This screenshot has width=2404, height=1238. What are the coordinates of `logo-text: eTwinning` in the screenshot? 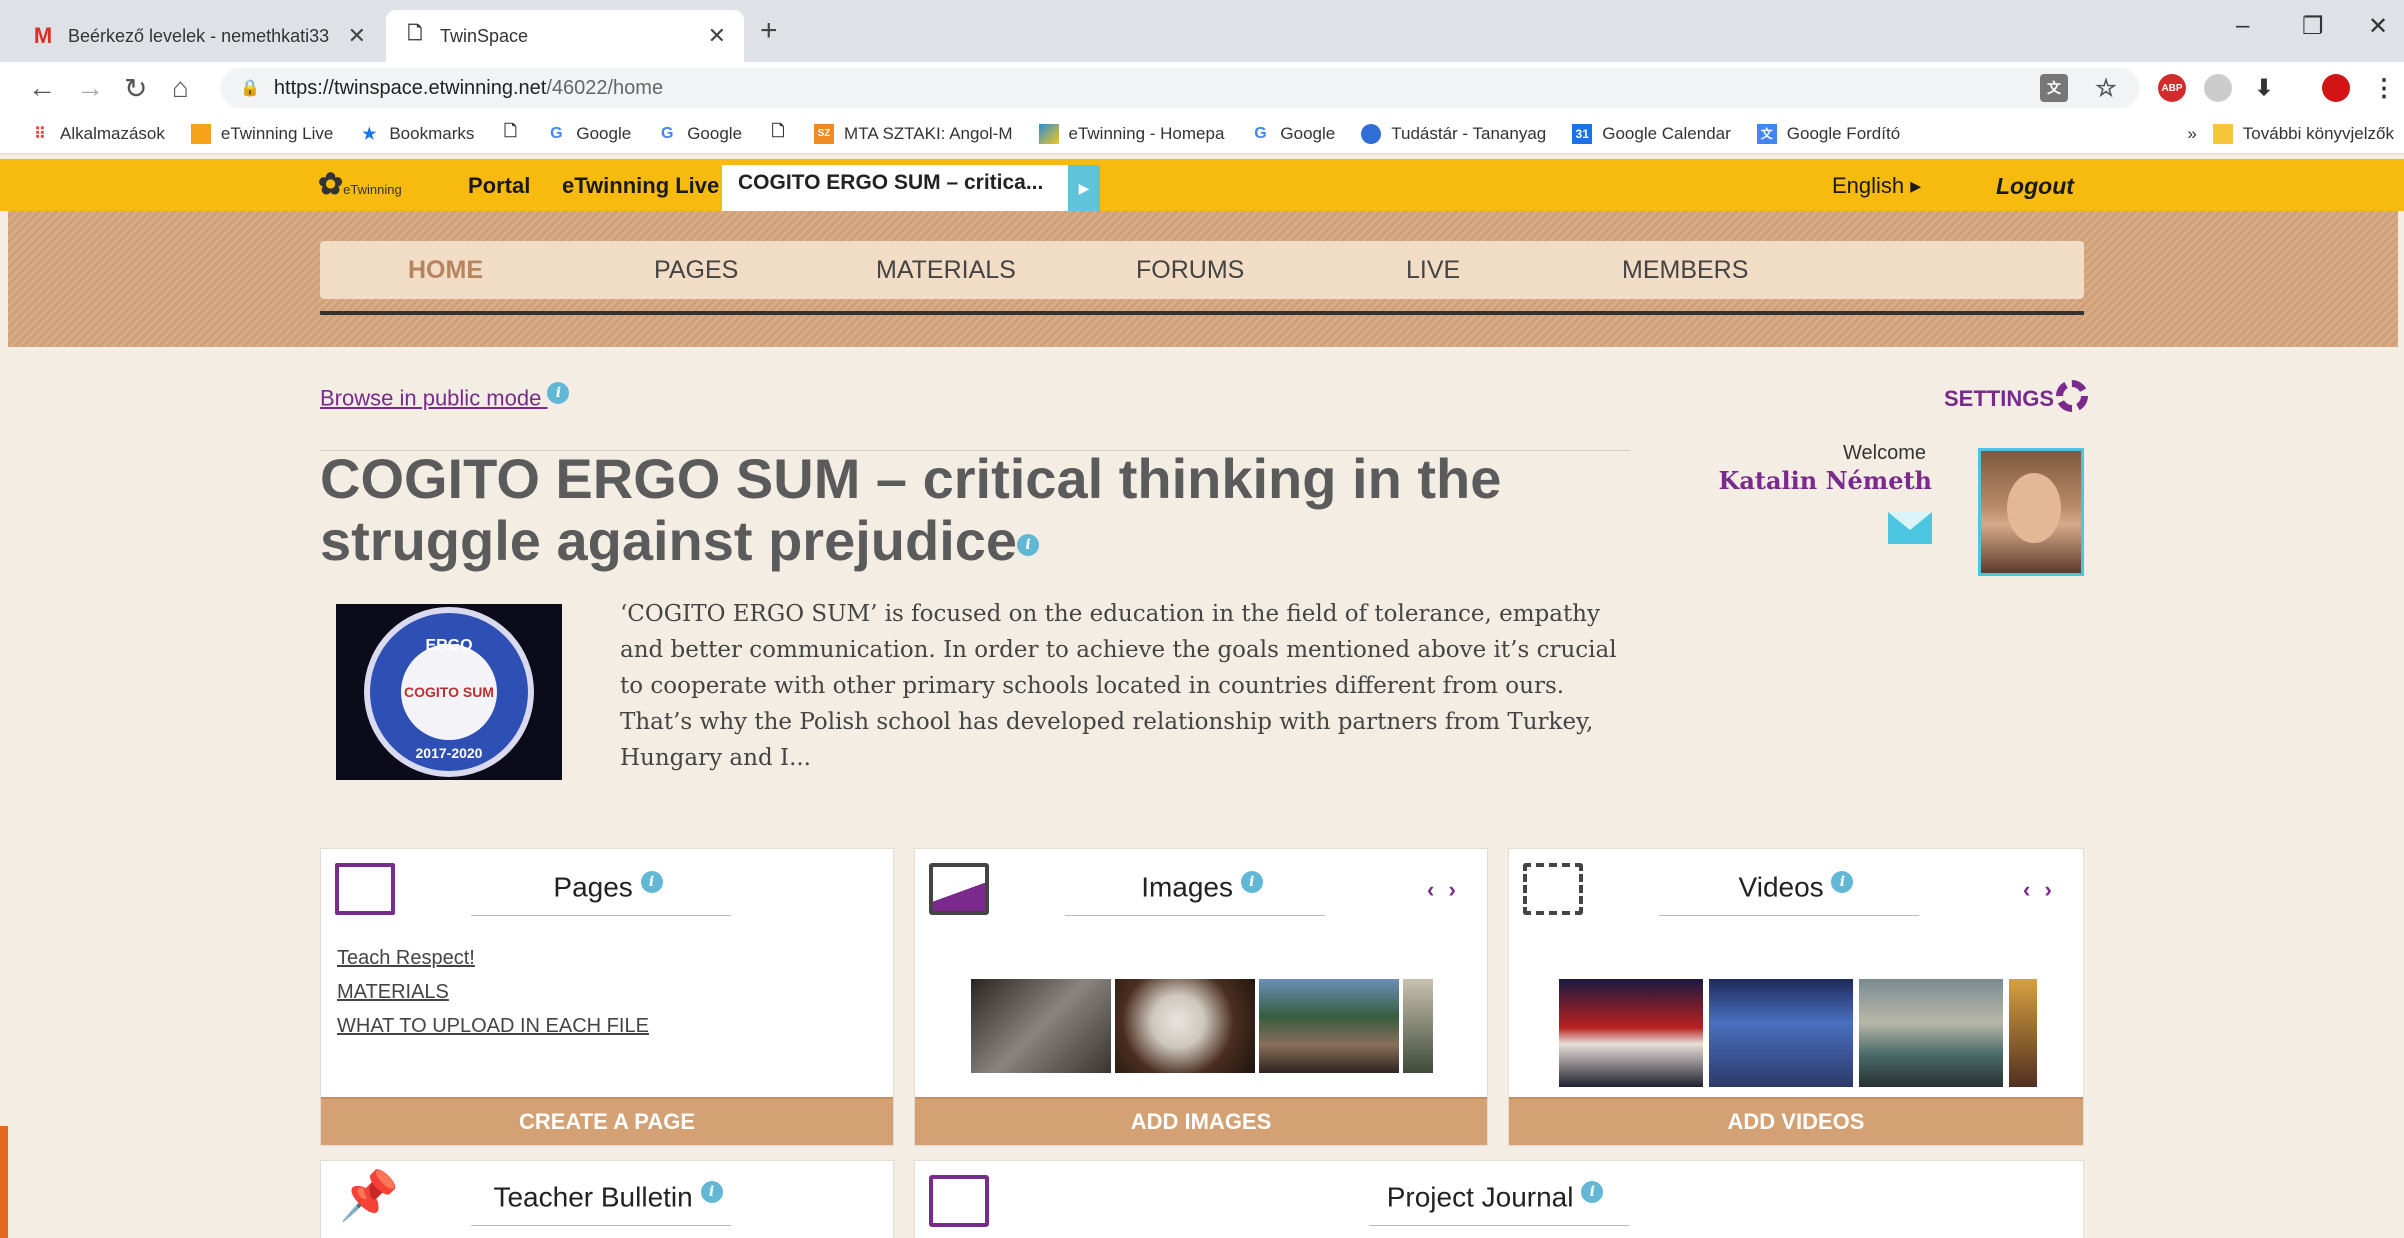 It's located at (372, 189).